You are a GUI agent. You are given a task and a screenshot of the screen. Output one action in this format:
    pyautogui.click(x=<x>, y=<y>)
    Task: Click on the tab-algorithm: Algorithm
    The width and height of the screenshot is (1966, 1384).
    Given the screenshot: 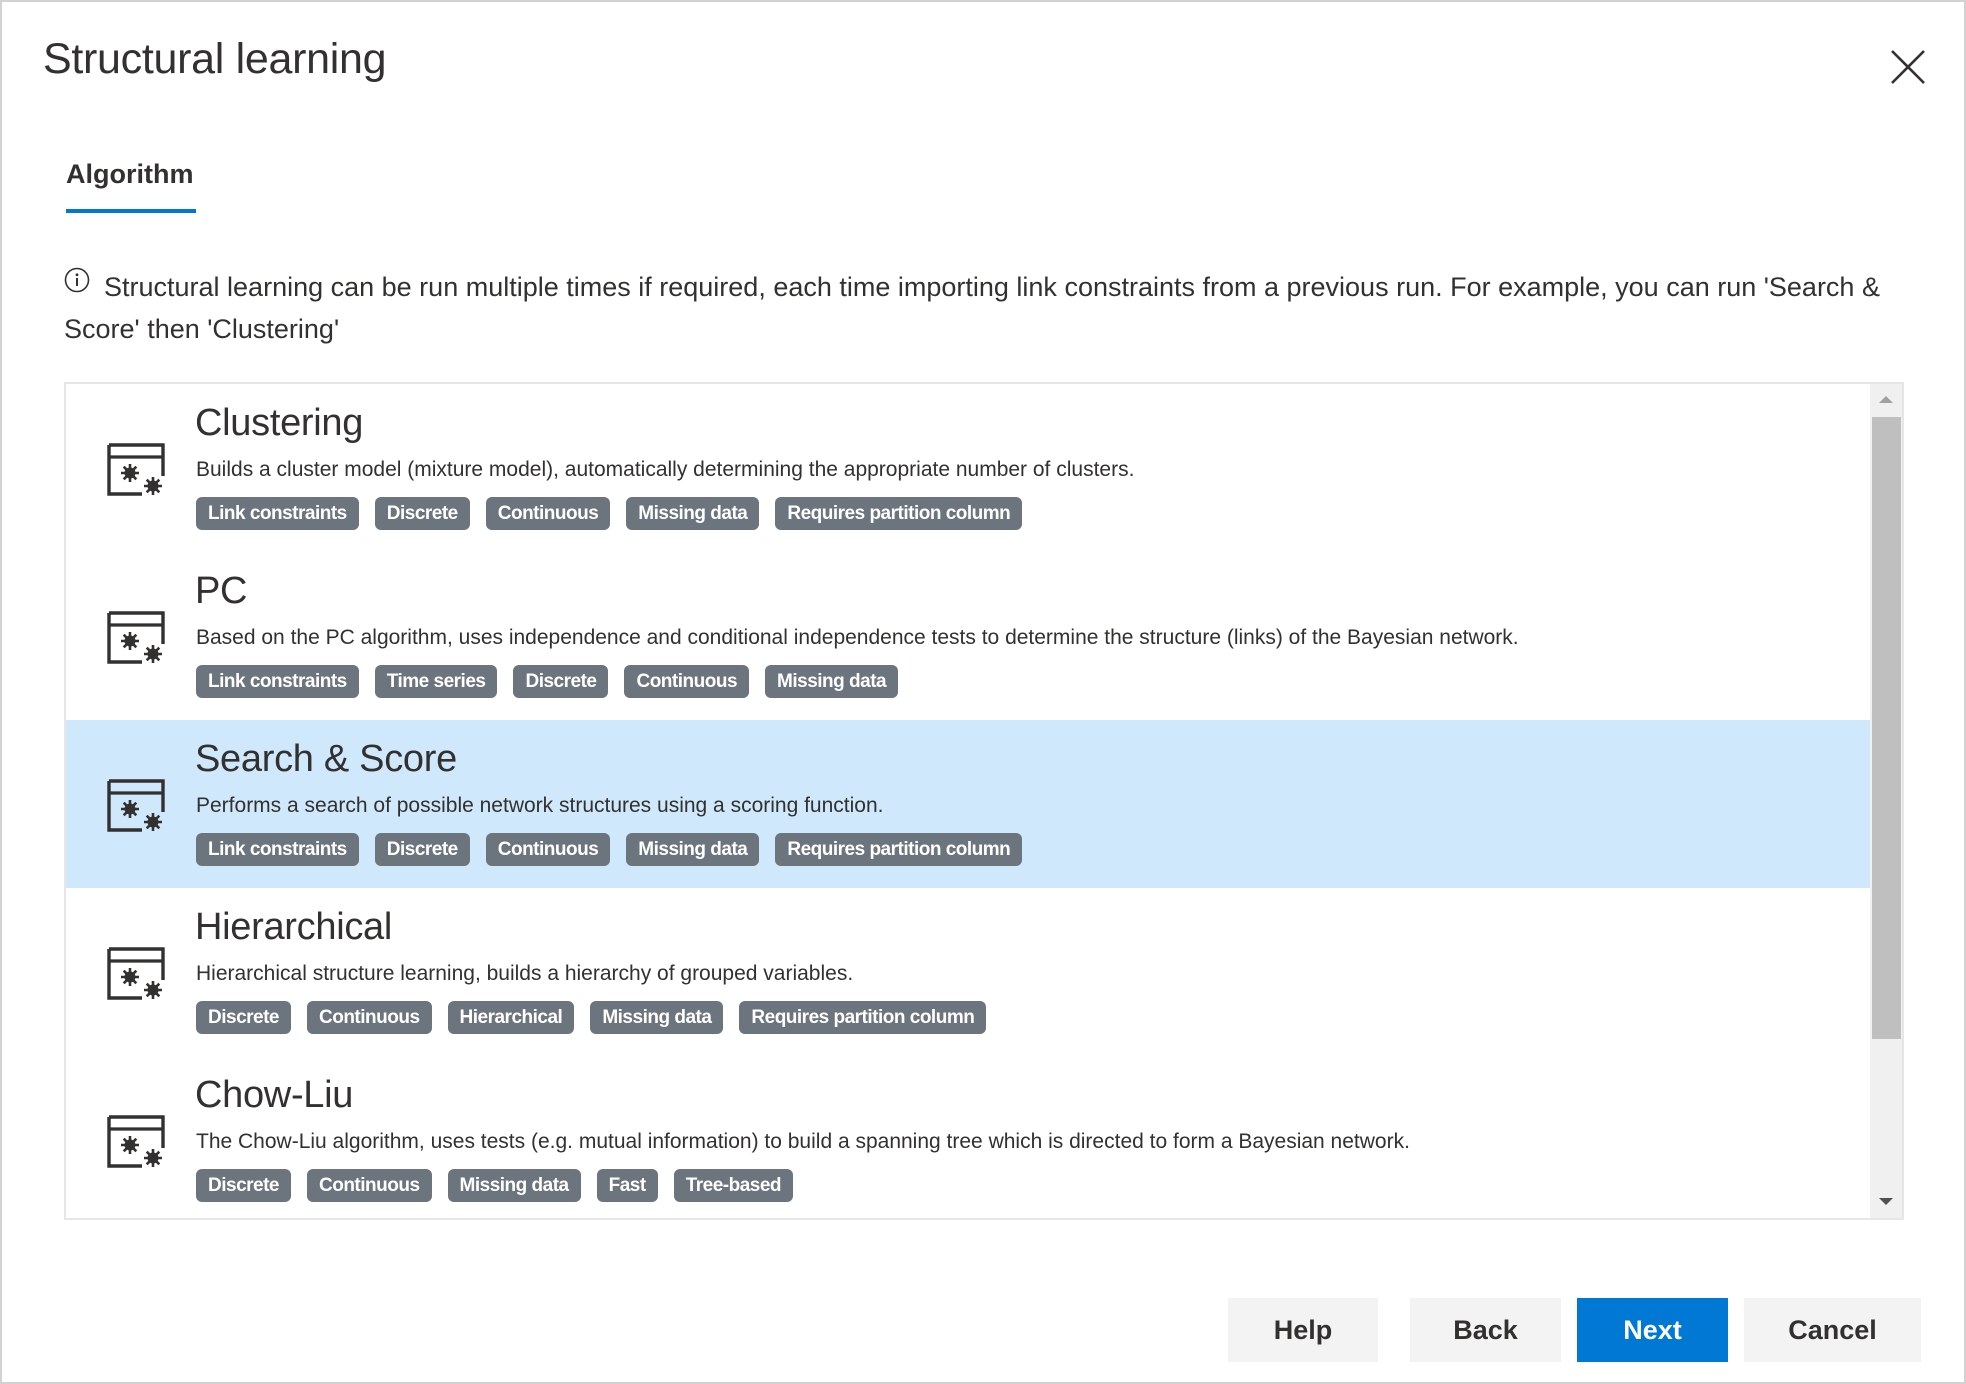 What is the action you would take?
    pyautogui.click(x=130, y=188)
    